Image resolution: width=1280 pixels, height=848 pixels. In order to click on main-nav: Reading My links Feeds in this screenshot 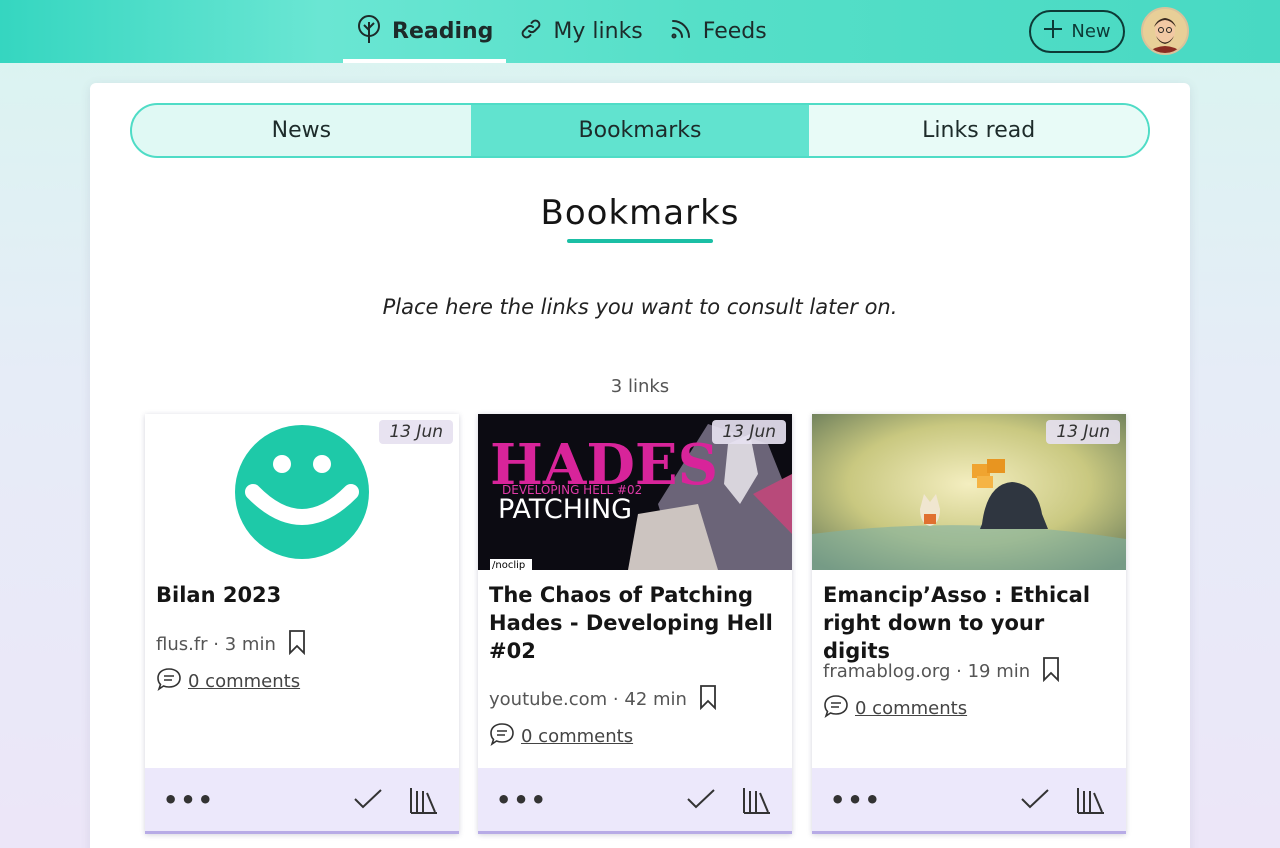, I will do `click(561, 31)`.